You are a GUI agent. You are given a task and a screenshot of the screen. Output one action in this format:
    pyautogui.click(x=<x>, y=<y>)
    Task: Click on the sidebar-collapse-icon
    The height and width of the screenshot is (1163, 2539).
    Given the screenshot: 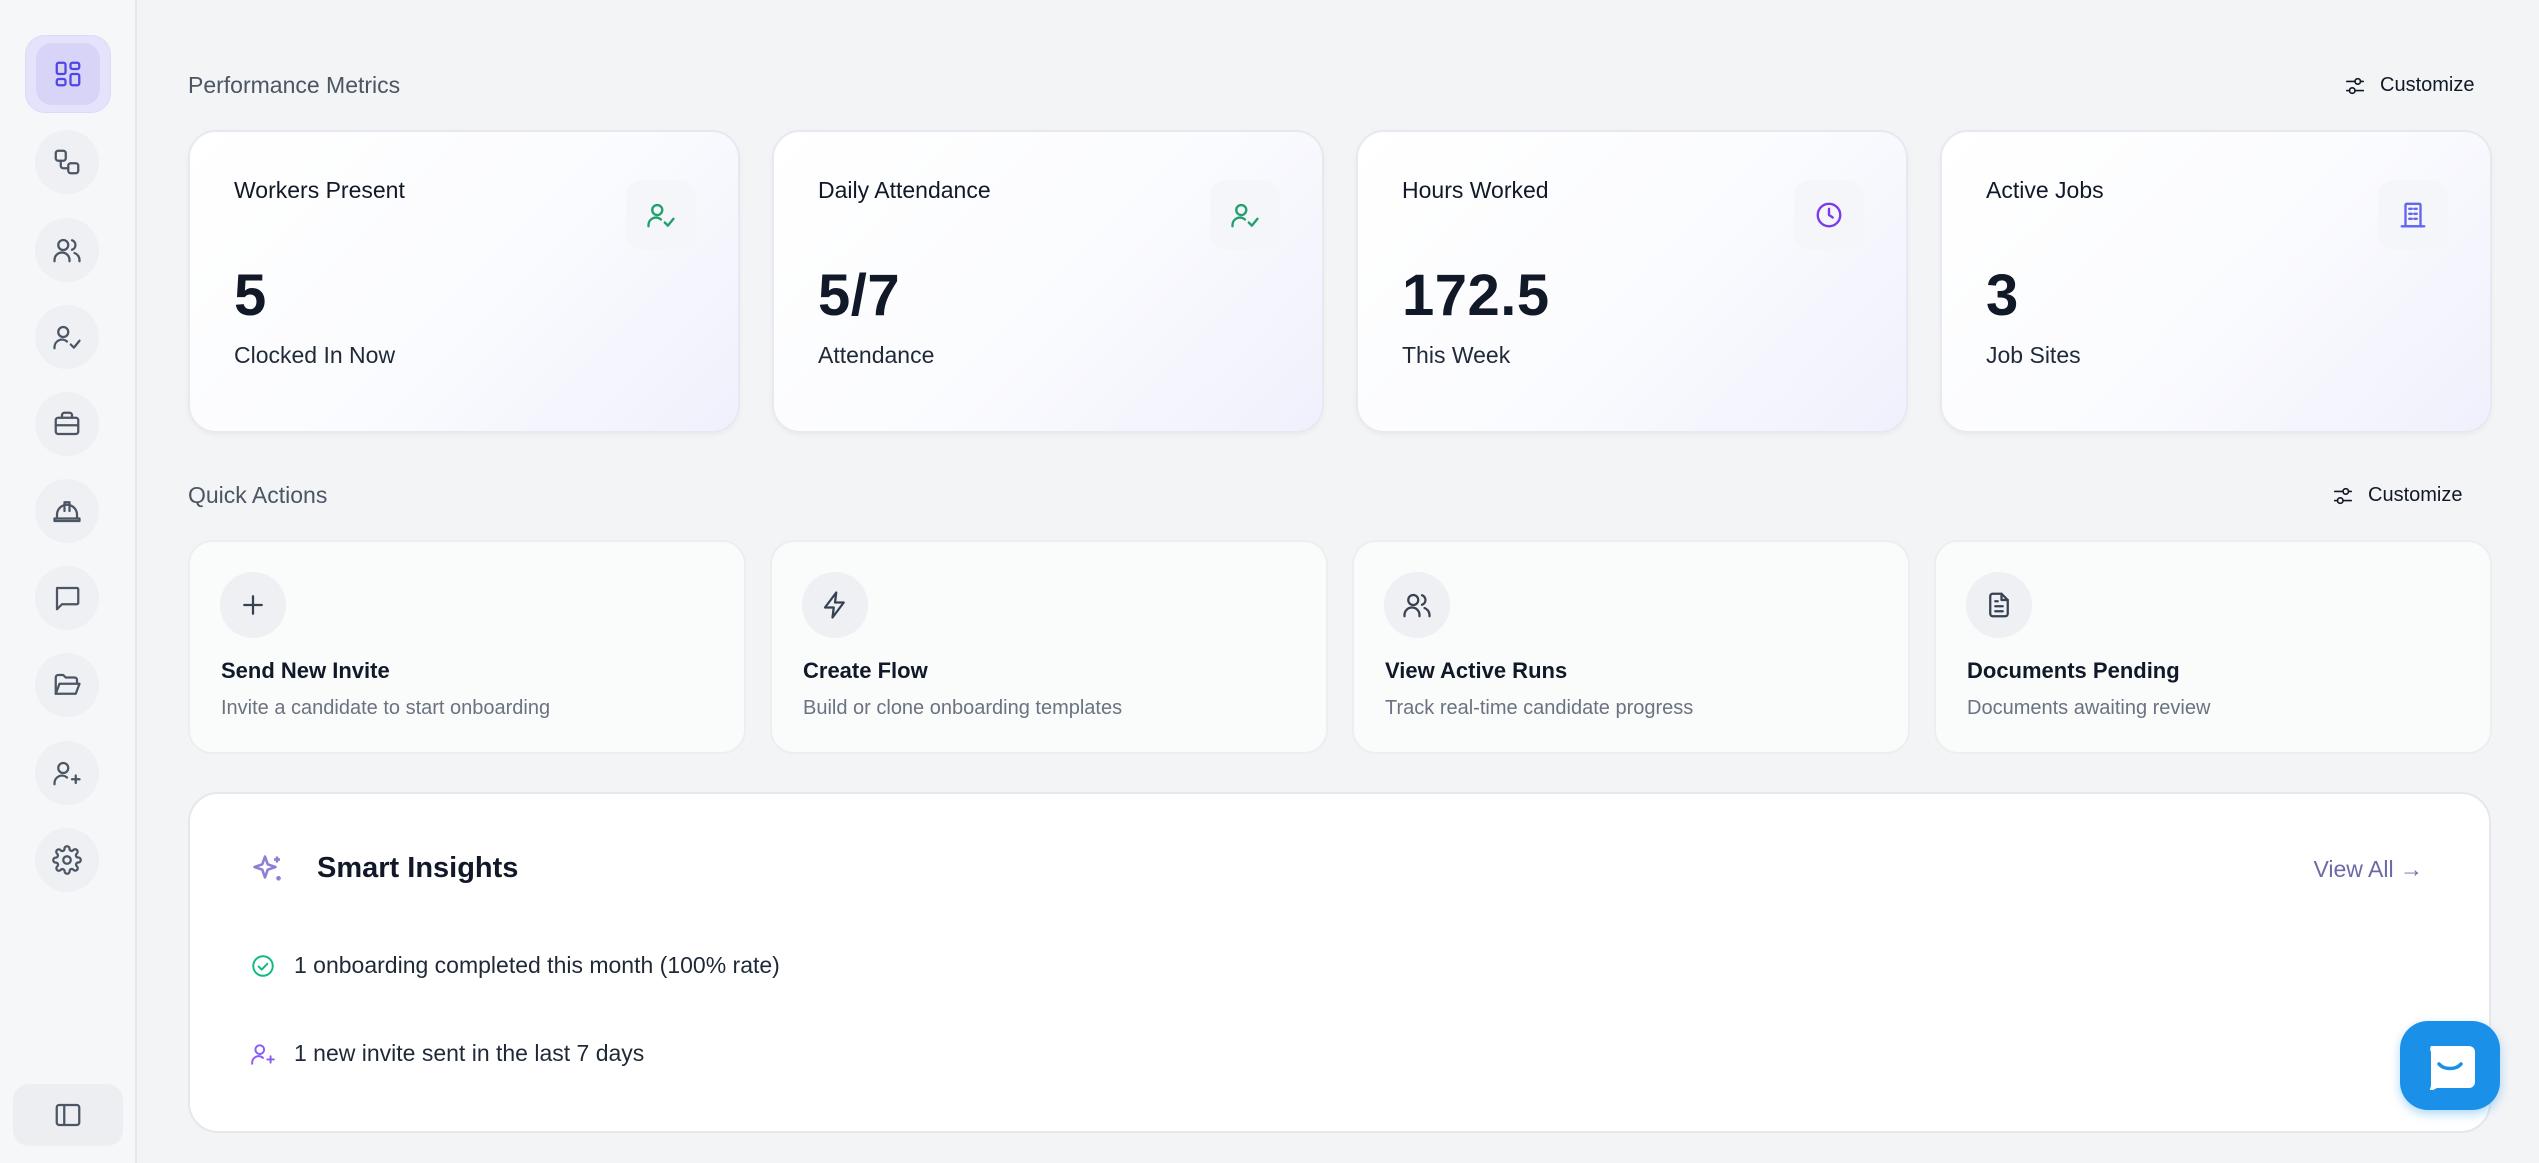 What is the action you would take?
    pyautogui.click(x=68, y=1115)
    